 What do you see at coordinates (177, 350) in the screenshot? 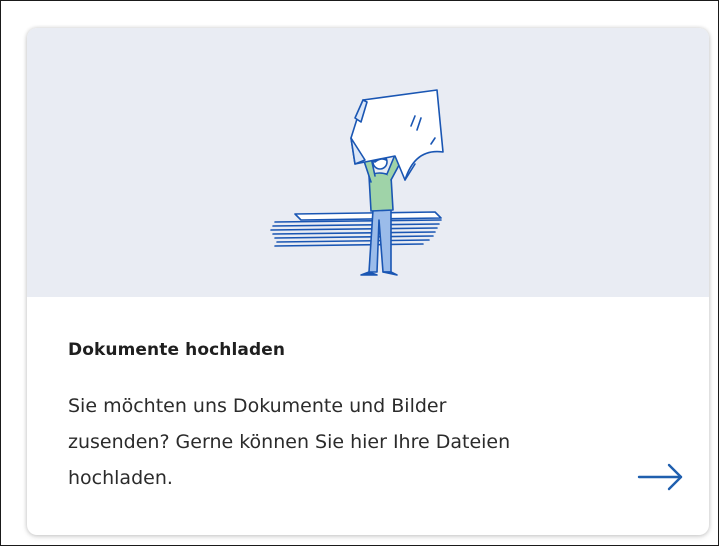
I see `card-title: Dokumente hochladen` at bounding box center [177, 350].